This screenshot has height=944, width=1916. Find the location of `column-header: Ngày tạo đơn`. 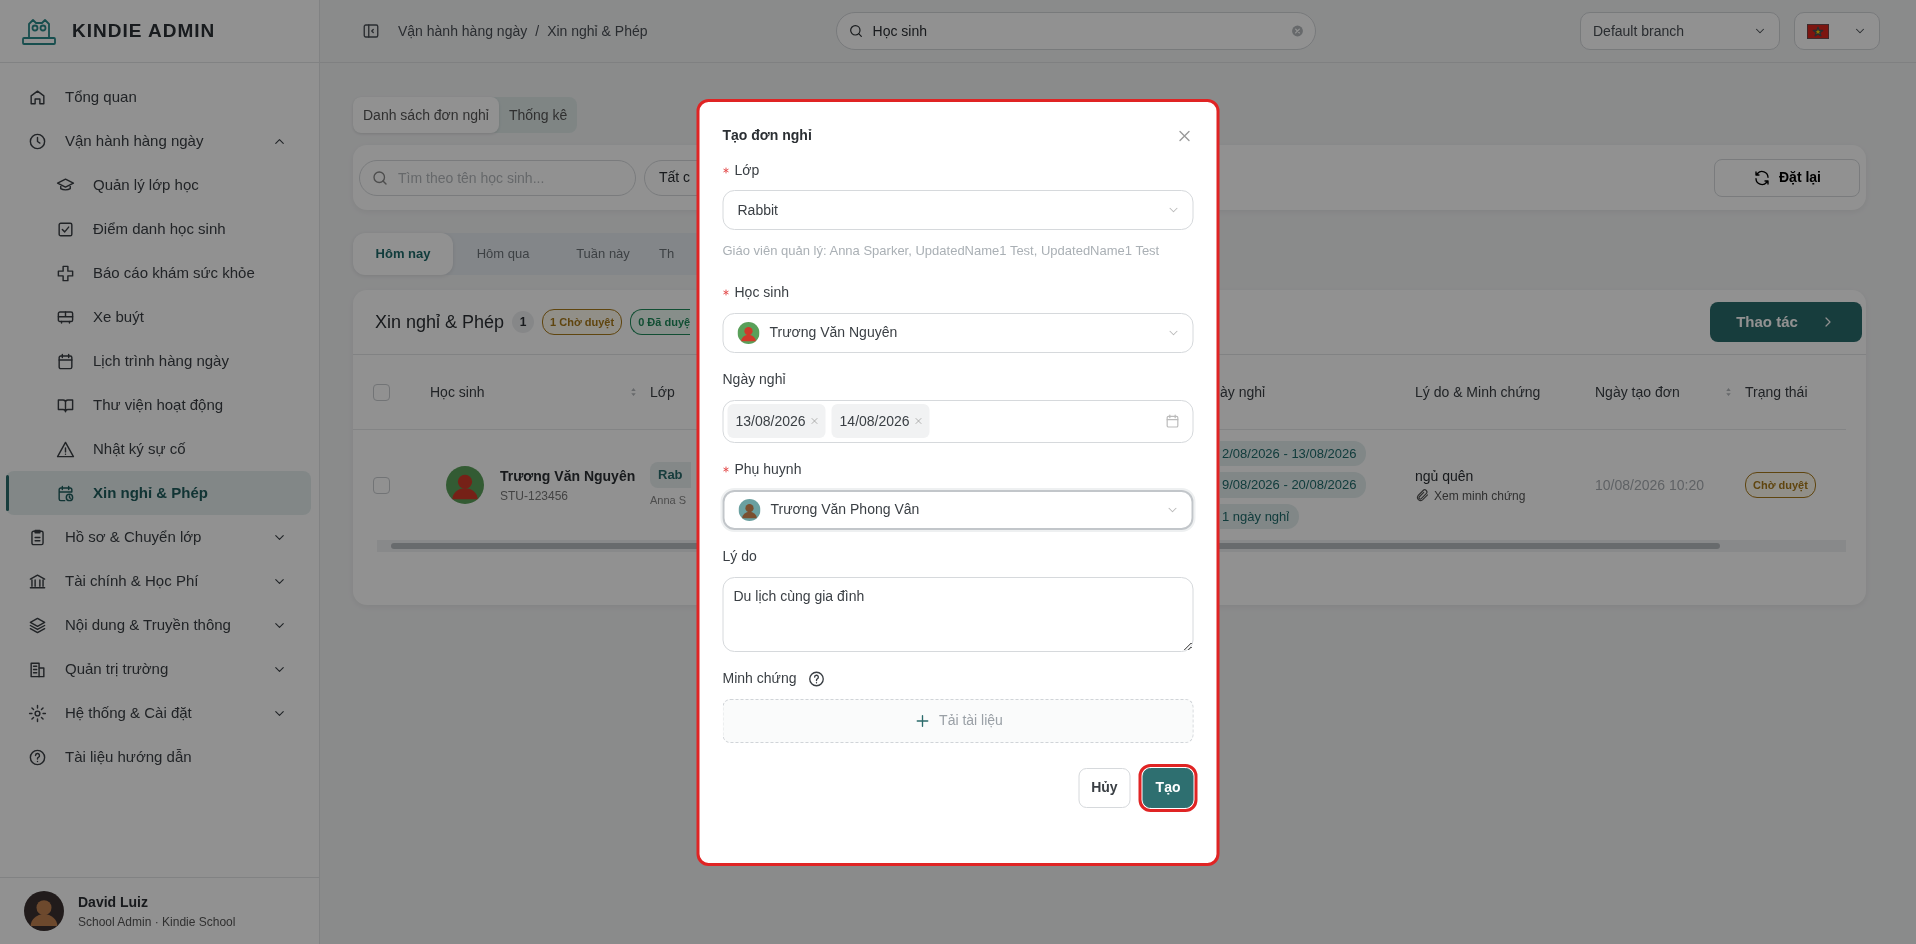

column-header: Ngày tạo đơn is located at coordinates (1637, 392).